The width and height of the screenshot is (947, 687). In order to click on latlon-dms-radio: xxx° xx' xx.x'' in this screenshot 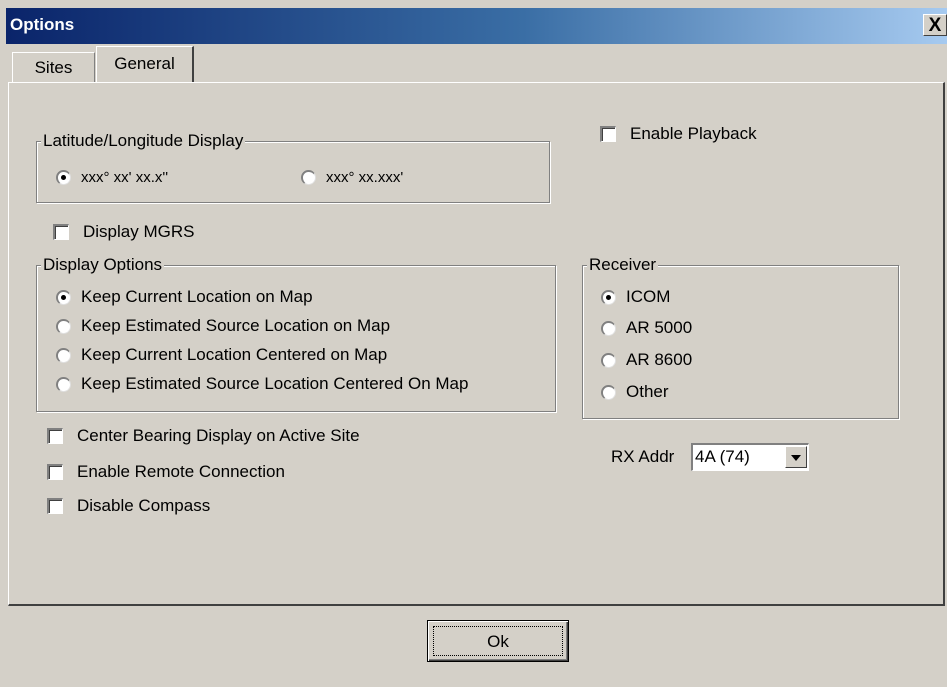, I will do `click(112, 177)`.